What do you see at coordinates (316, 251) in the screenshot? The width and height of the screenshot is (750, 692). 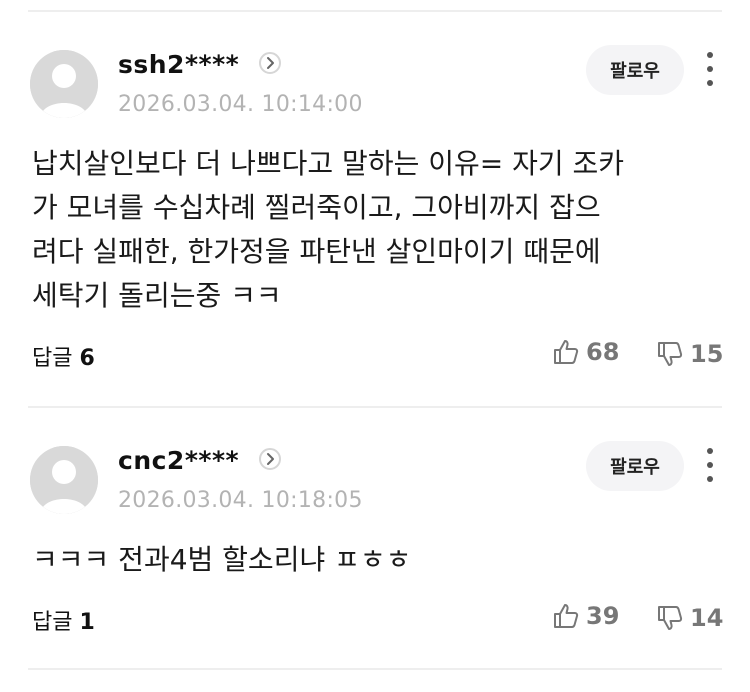 I see `comment-line: 려다 실패한, 한가정을 파탄낸 살인마이기 때문에` at bounding box center [316, 251].